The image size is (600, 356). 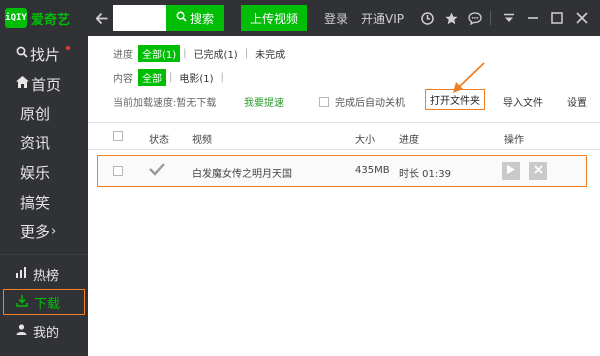 I want to click on speedup-link: 我要提速, so click(x=264, y=101).